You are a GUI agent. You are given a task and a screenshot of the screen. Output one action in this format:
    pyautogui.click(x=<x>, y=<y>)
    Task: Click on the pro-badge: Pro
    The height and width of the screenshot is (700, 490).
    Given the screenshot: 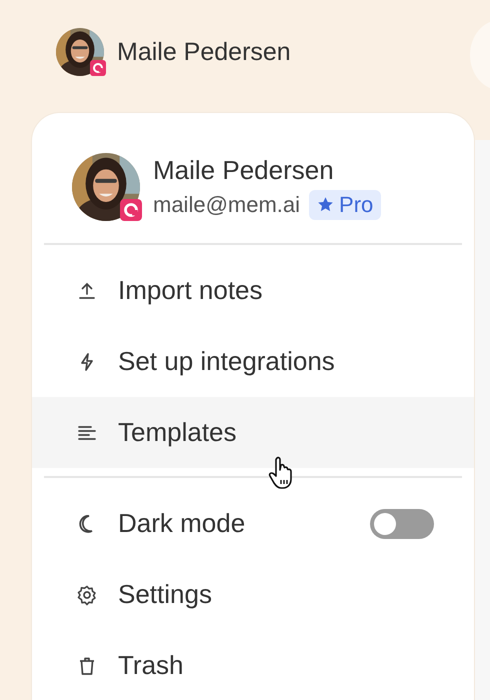 What is the action you would take?
    pyautogui.click(x=345, y=205)
    